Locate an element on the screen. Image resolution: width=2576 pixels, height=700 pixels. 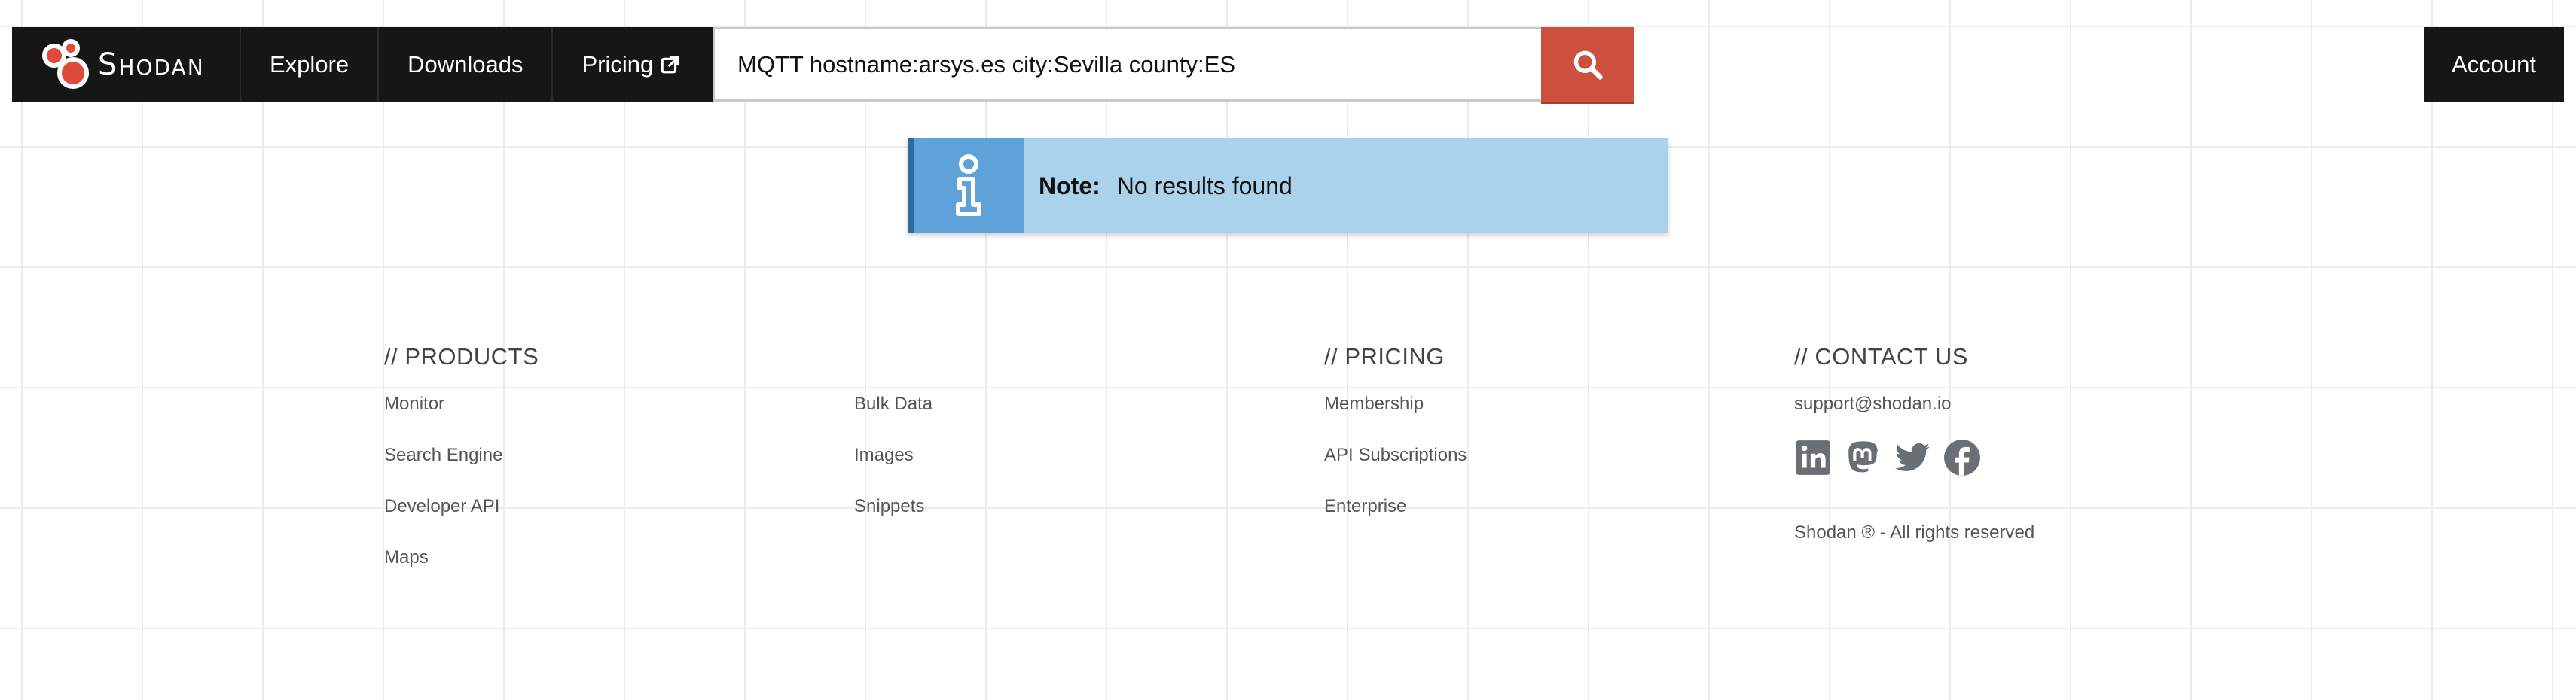
search-bar is located at coordinates (1174, 64).